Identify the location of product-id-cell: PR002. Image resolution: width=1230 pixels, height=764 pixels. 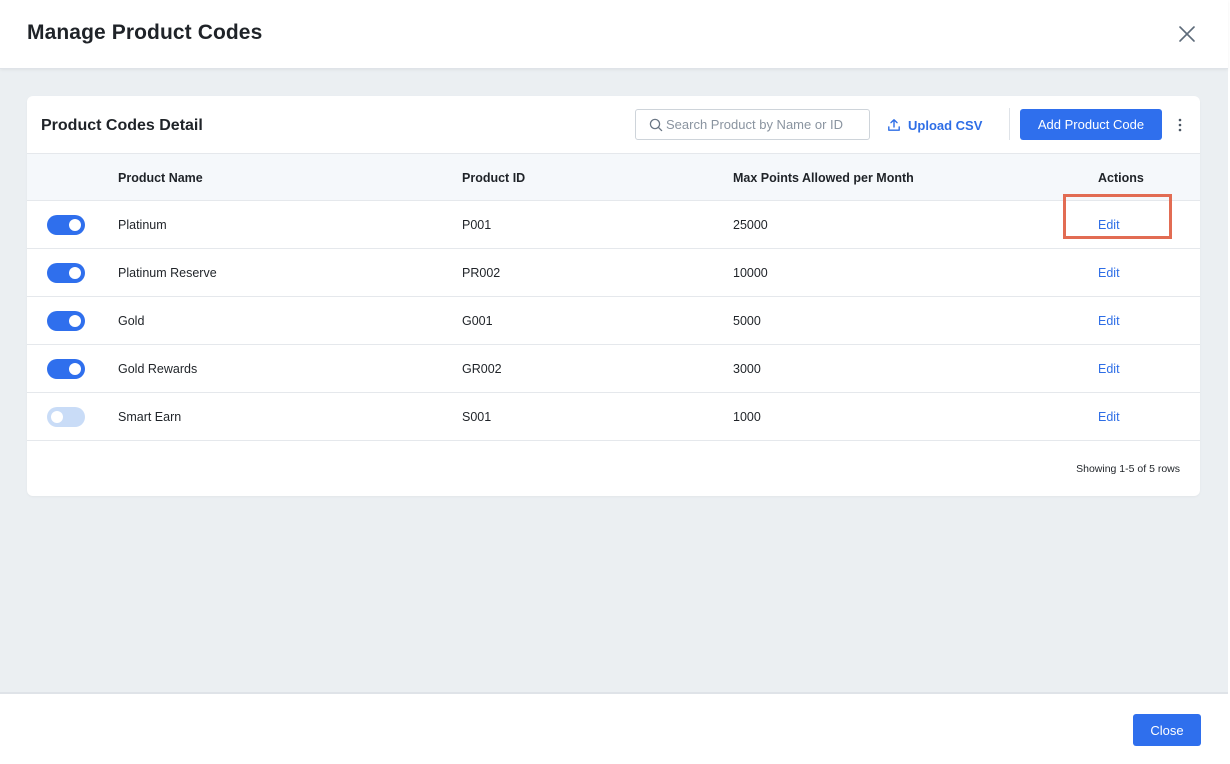
(481, 273).